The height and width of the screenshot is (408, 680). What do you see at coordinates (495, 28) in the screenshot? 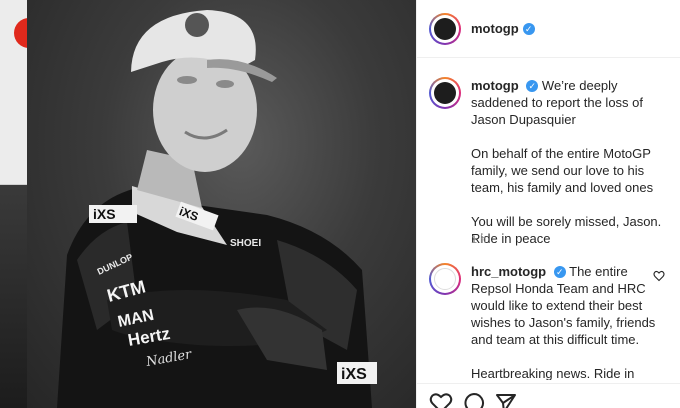
I see `post-author-username: motogp` at bounding box center [495, 28].